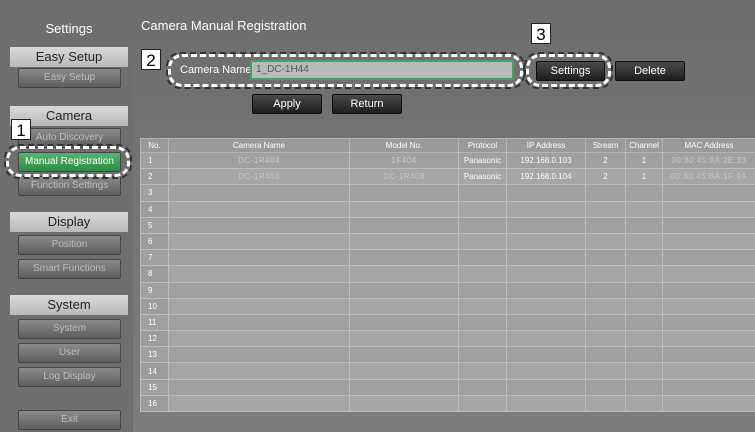 The height and width of the screenshot is (432, 755). Describe the element at coordinates (69, 138) in the screenshot. I see `auto-discovery-button: Auto Discovery` at that location.